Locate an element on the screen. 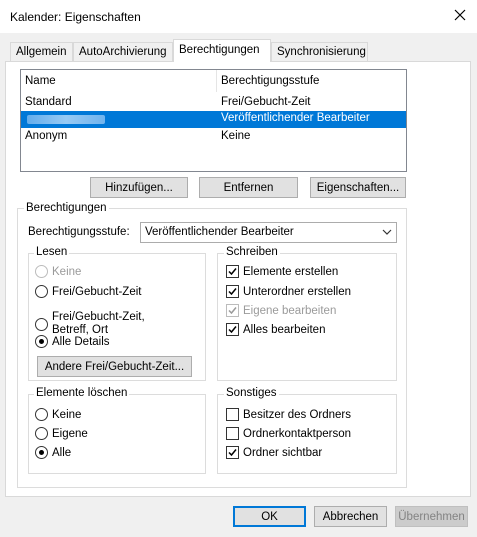 Image resolution: width=477 pixels, height=537 pixels. ok-button: OK is located at coordinates (269, 516).